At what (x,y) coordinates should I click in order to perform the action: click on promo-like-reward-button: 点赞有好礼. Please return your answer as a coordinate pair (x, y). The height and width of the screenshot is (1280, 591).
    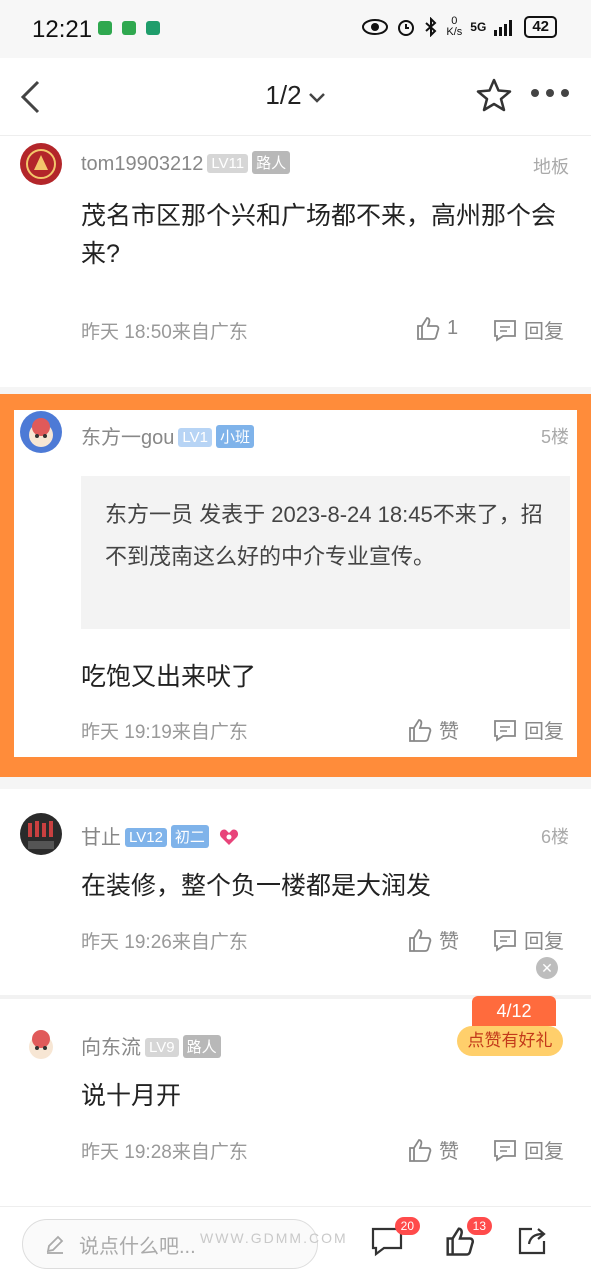
    Looking at the image, I should click on (510, 1041).